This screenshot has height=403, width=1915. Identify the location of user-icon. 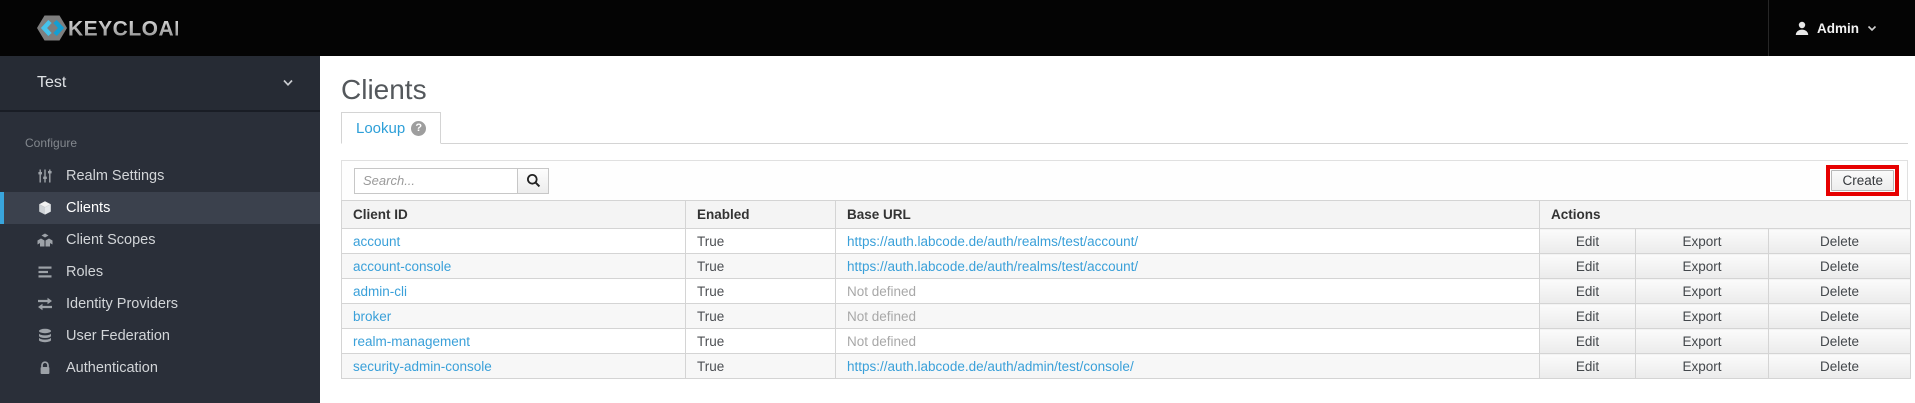
(1802, 28).